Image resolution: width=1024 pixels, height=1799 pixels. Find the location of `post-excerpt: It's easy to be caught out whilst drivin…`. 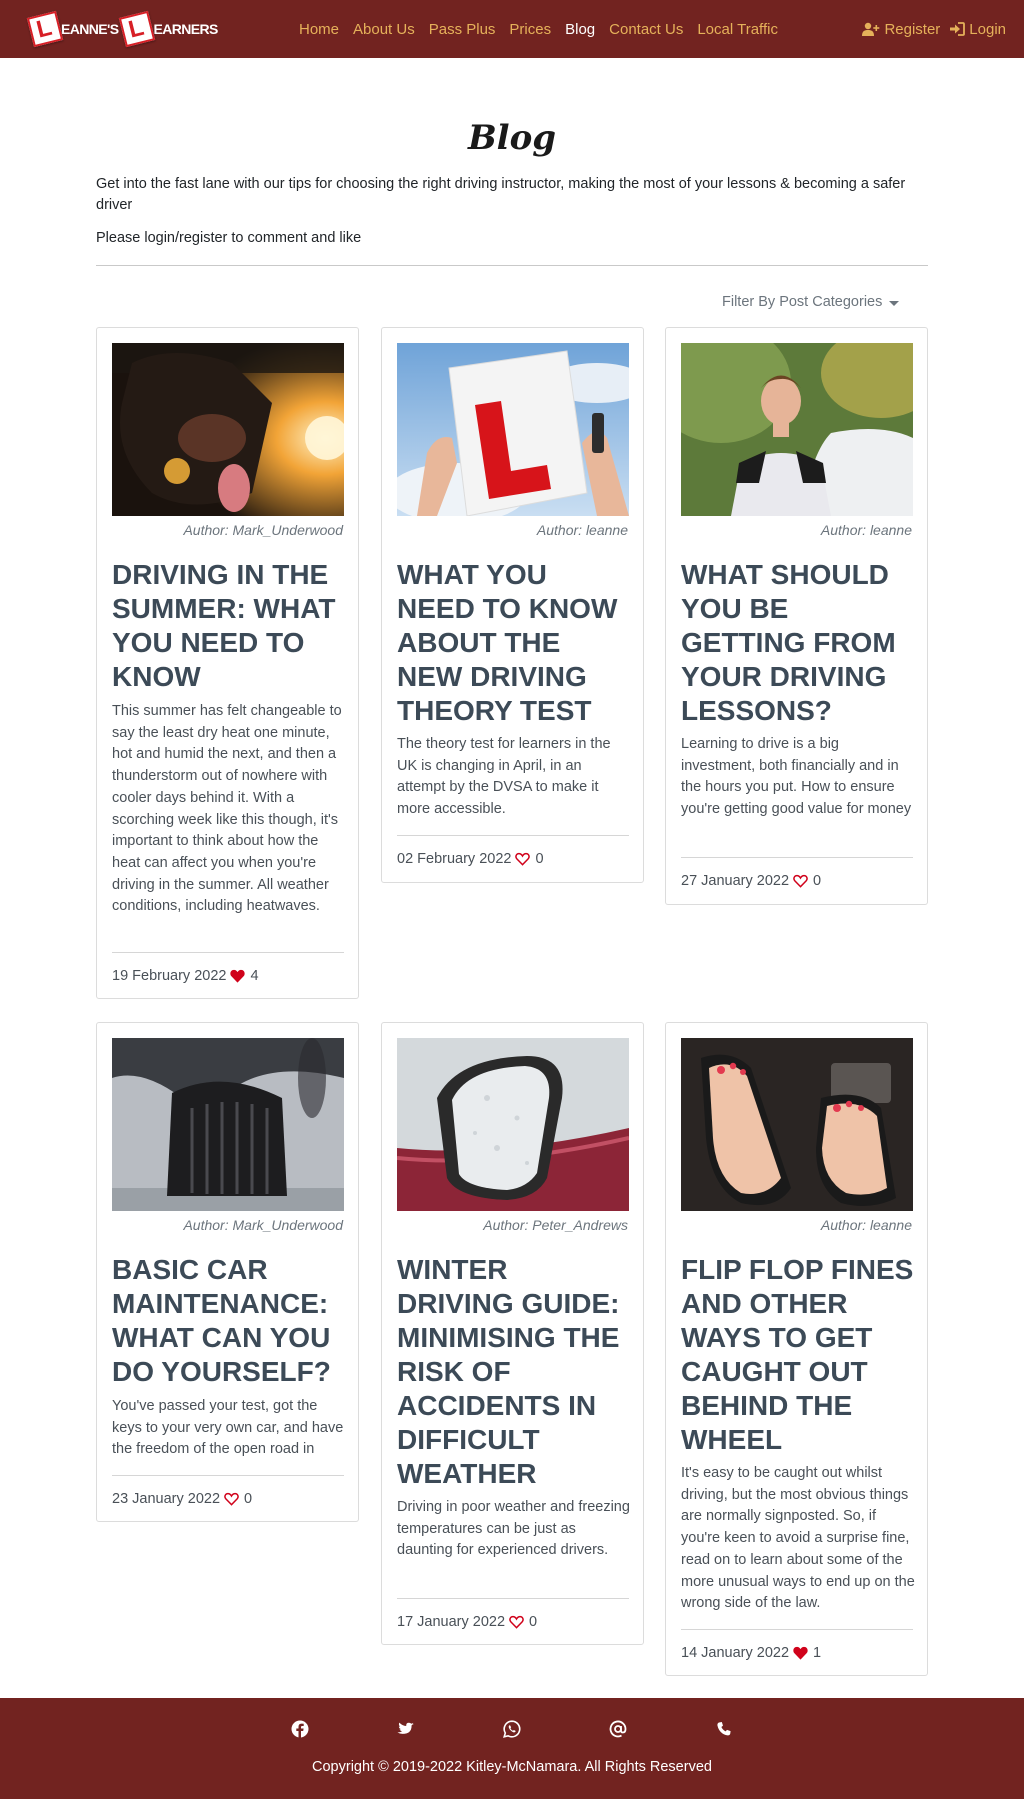

post-excerpt: It's easy to be caught out whilst drivin… is located at coordinates (798, 1538).